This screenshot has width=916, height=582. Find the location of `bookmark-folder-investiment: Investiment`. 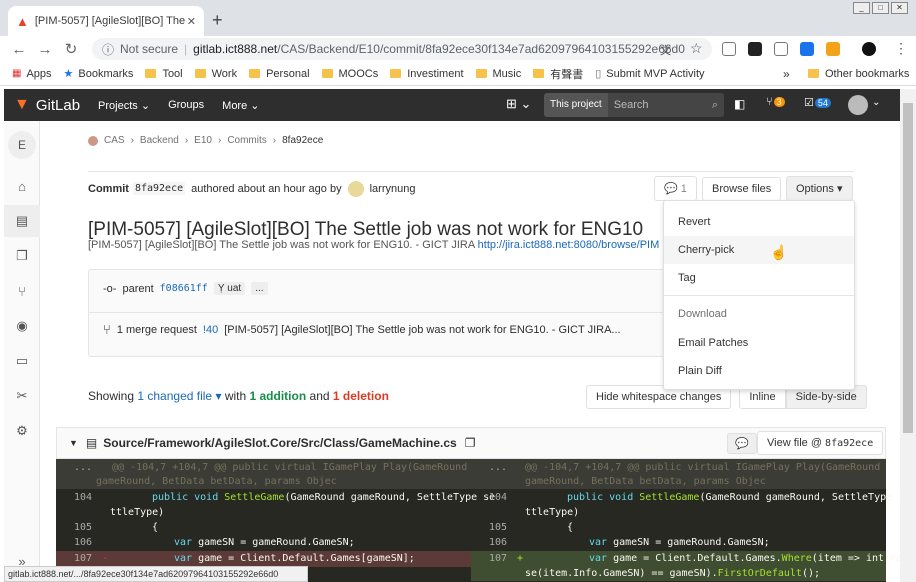

bookmark-folder-investiment: Investiment is located at coordinates (427, 74).